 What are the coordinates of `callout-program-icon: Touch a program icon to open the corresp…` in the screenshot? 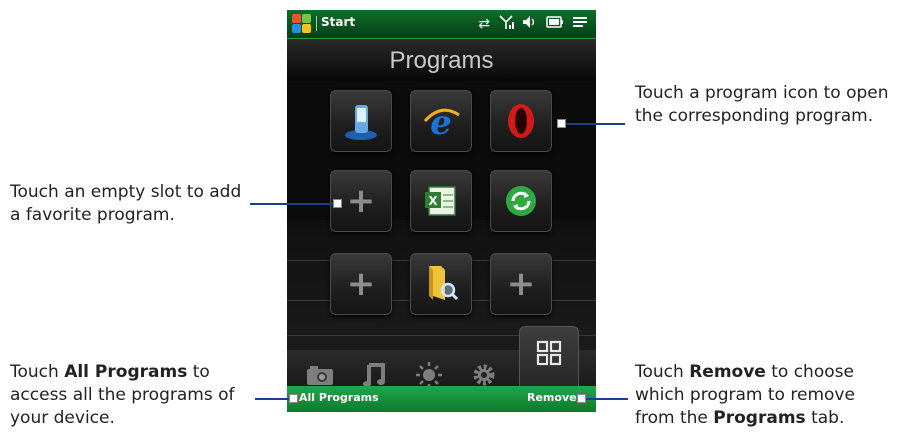 It's located at (762, 104).